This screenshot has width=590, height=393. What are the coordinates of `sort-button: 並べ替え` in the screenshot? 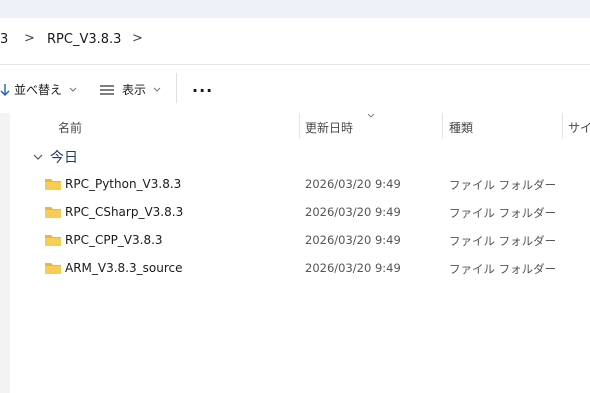 It's located at (39, 89).